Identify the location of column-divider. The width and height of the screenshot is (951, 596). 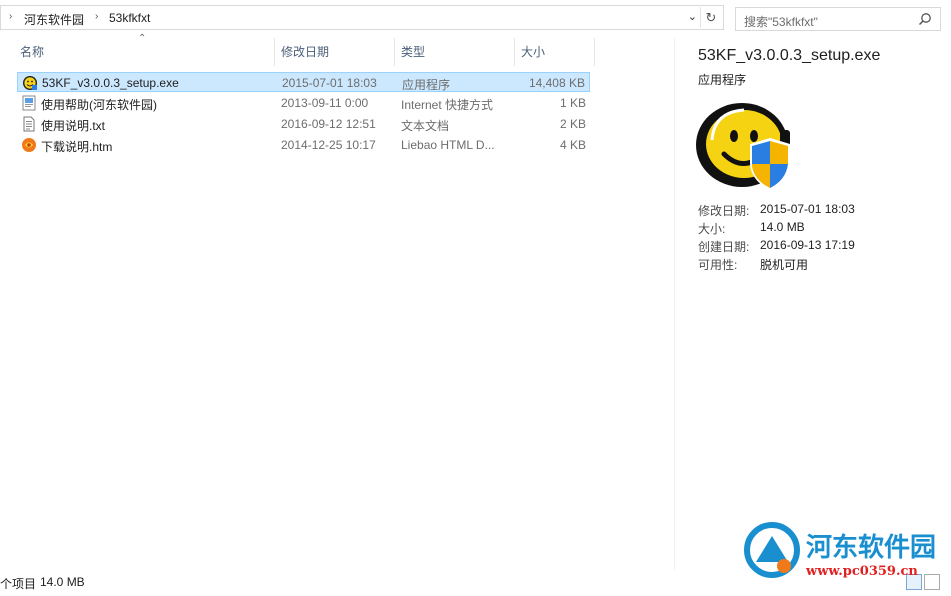
(594, 52).